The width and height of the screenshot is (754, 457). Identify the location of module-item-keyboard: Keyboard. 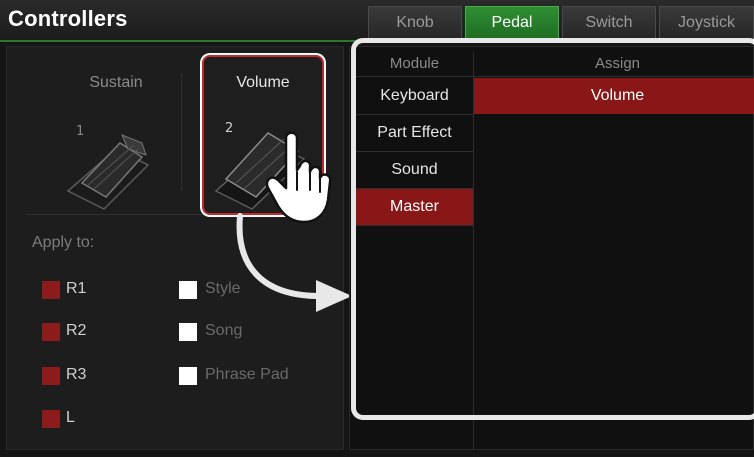
(414, 96).